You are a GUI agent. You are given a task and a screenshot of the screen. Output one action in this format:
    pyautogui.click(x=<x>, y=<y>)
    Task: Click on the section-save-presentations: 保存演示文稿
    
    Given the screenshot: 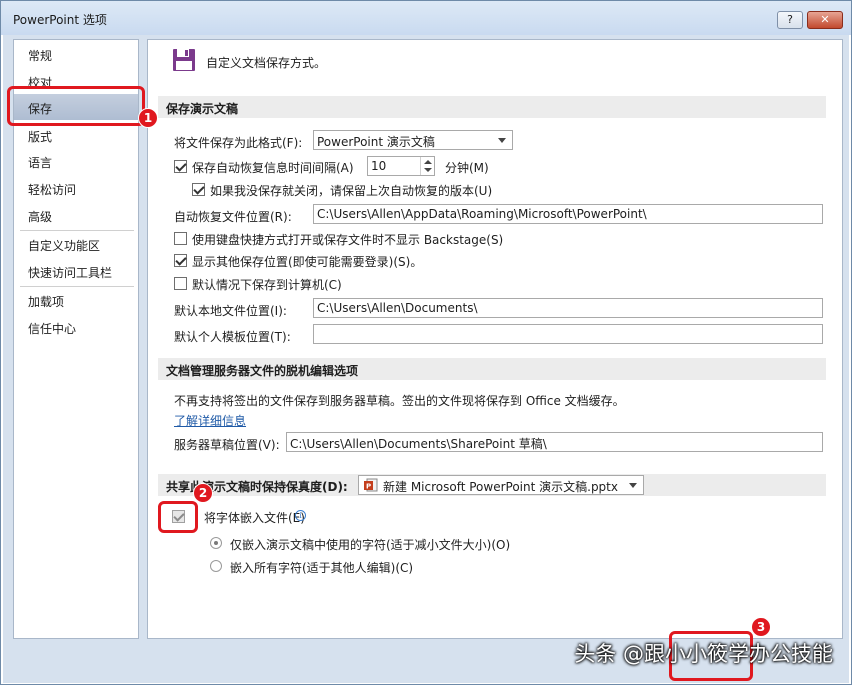 What is the action you would take?
    pyautogui.click(x=492, y=107)
    